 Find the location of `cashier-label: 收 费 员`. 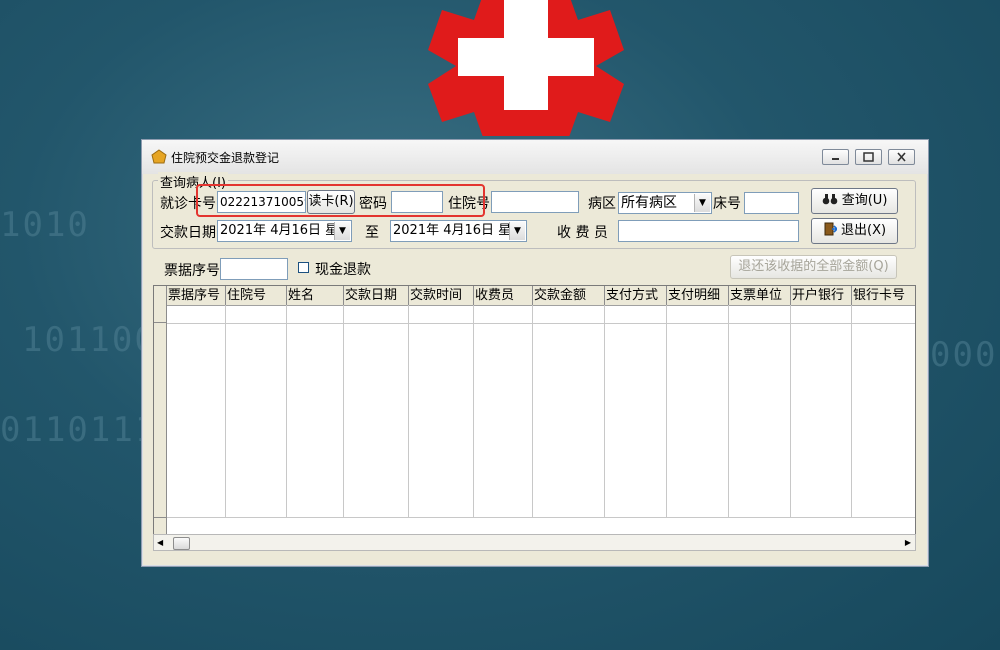

cashier-label: 收 费 员 is located at coordinates (582, 233).